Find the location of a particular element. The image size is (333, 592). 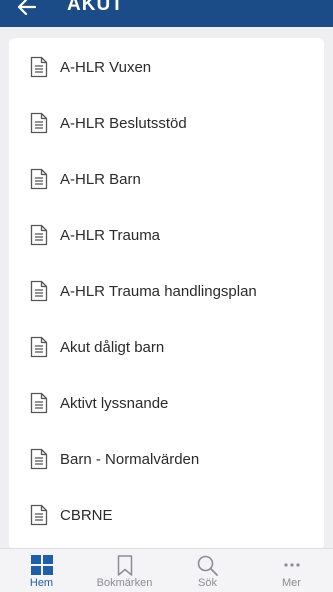

nav-item-more: Mer is located at coordinates (291, 570).